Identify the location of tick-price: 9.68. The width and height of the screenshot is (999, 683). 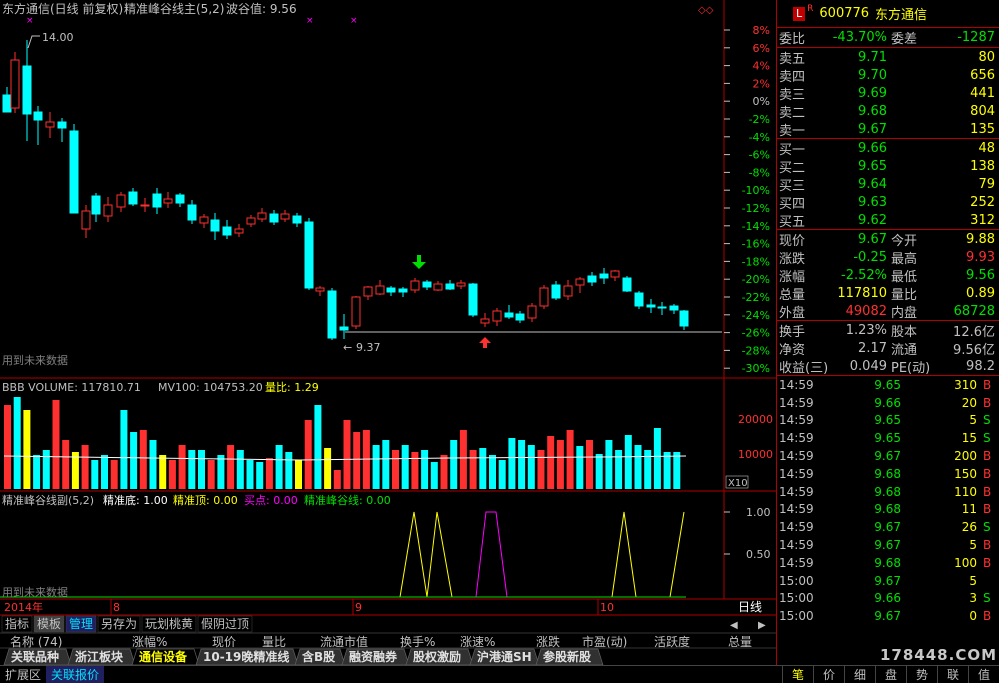
(887, 509).